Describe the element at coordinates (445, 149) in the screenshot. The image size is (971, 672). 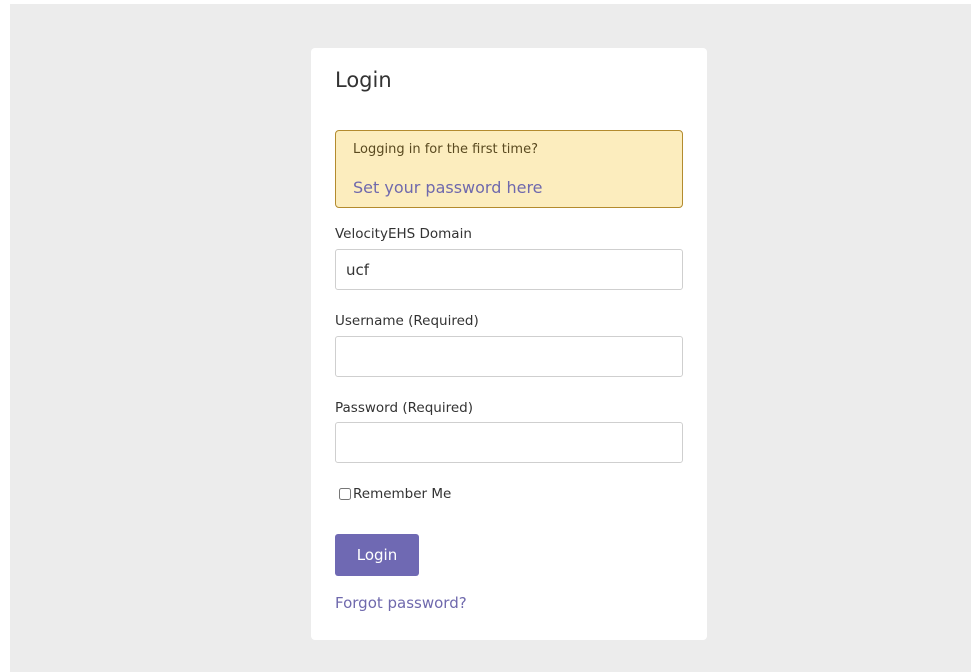
I see `first-time-alert-text: Logging in for the first time?` at that location.